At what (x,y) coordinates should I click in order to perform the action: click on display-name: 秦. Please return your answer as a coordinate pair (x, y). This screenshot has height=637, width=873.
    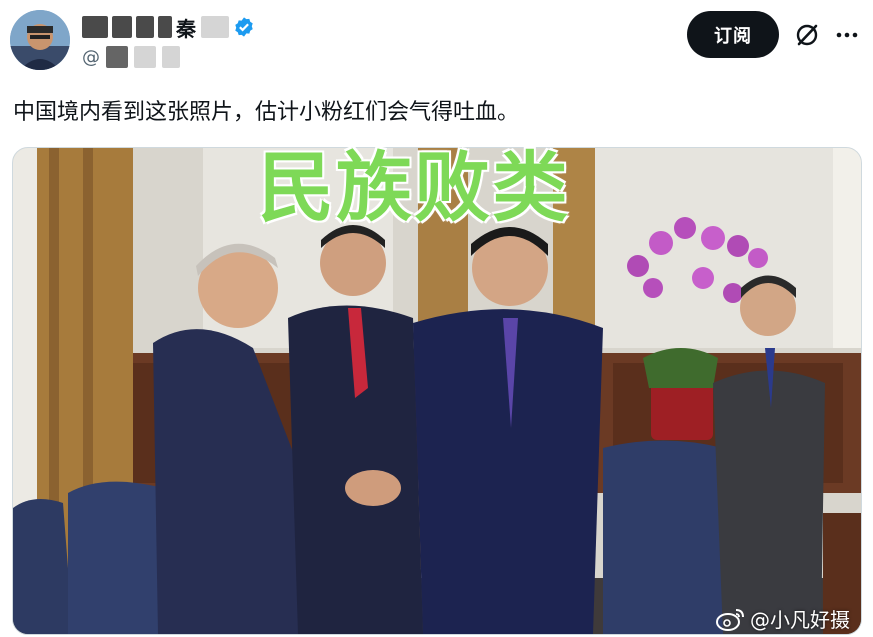
    Looking at the image, I should click on (168, 27).